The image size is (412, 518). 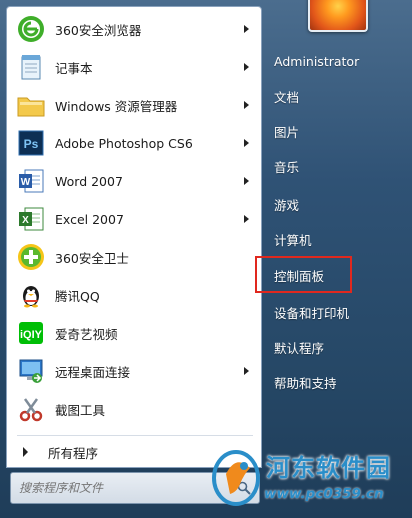 What do you see at coordinates (287, 167) in the screenshot?
I see `right-item-label: 音乐` at bounding box center [287, 167].